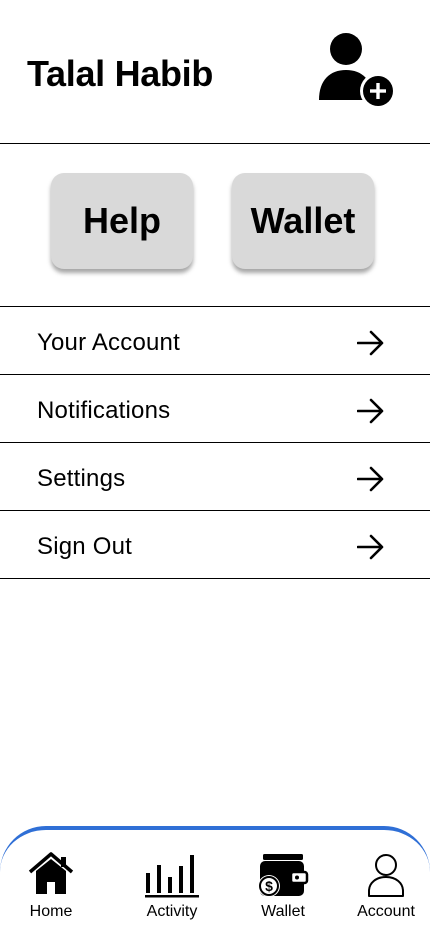 The height and width of the screenshot is (946, 430). What do you see at coordinates (172, 876) in the screenshot?
I see `activity-icon` at bounding box center [172, 876].